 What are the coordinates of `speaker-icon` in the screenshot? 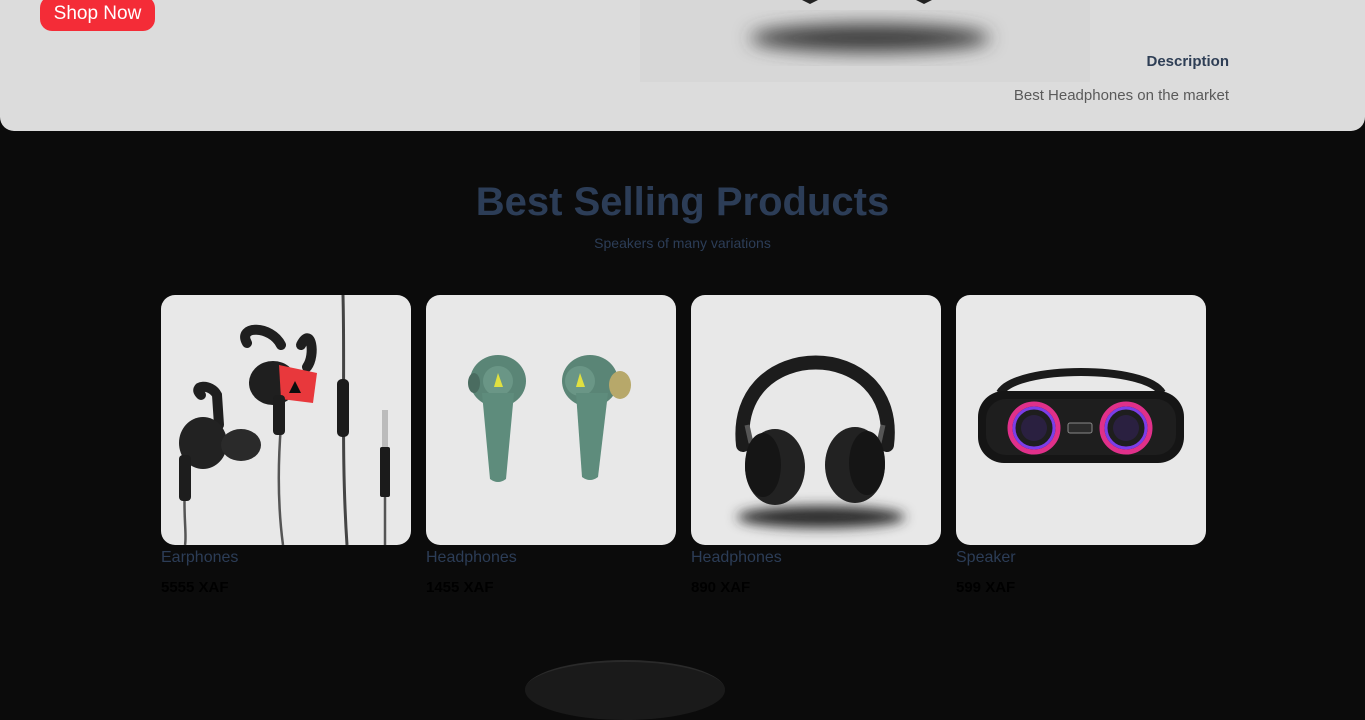 It's located at (1081, 415).